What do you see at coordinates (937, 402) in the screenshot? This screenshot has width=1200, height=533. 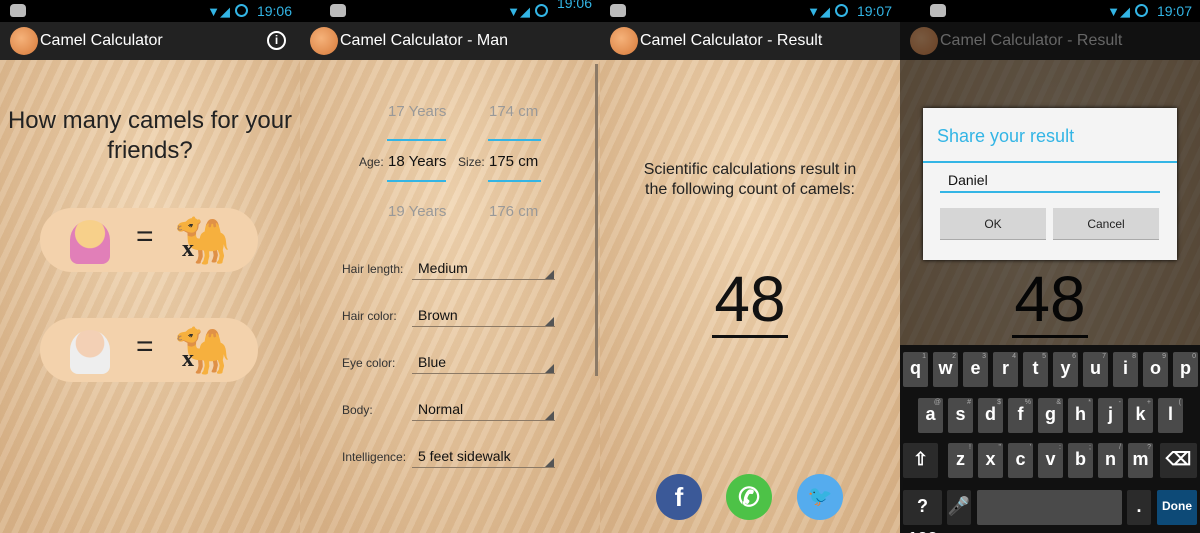 I see `key-hint: @` at bounding box center [937, 402].